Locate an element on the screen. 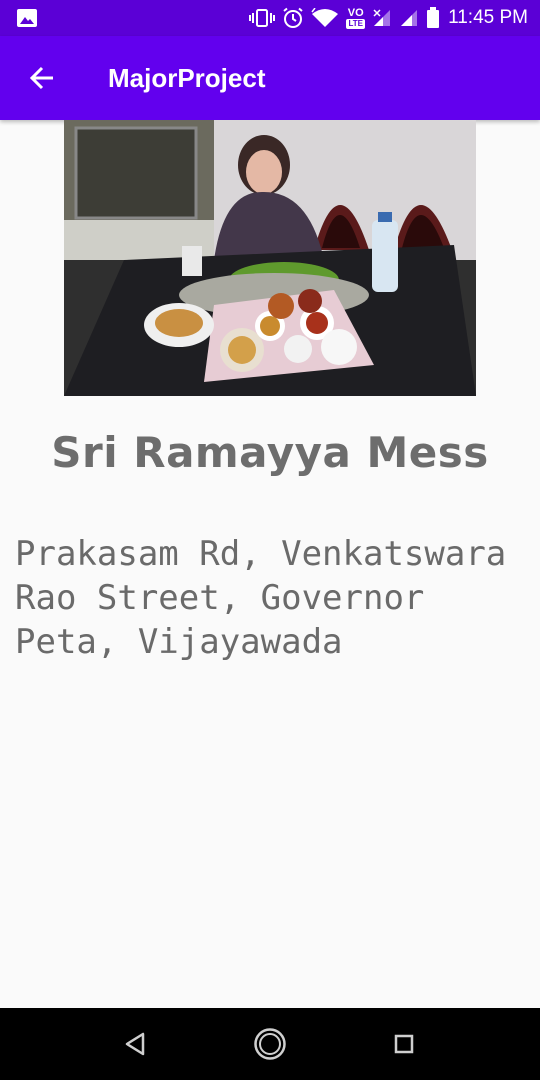 The width and height of the screenshot is (540, 1080). nav-back-button is located at coordinates (135, 1044).